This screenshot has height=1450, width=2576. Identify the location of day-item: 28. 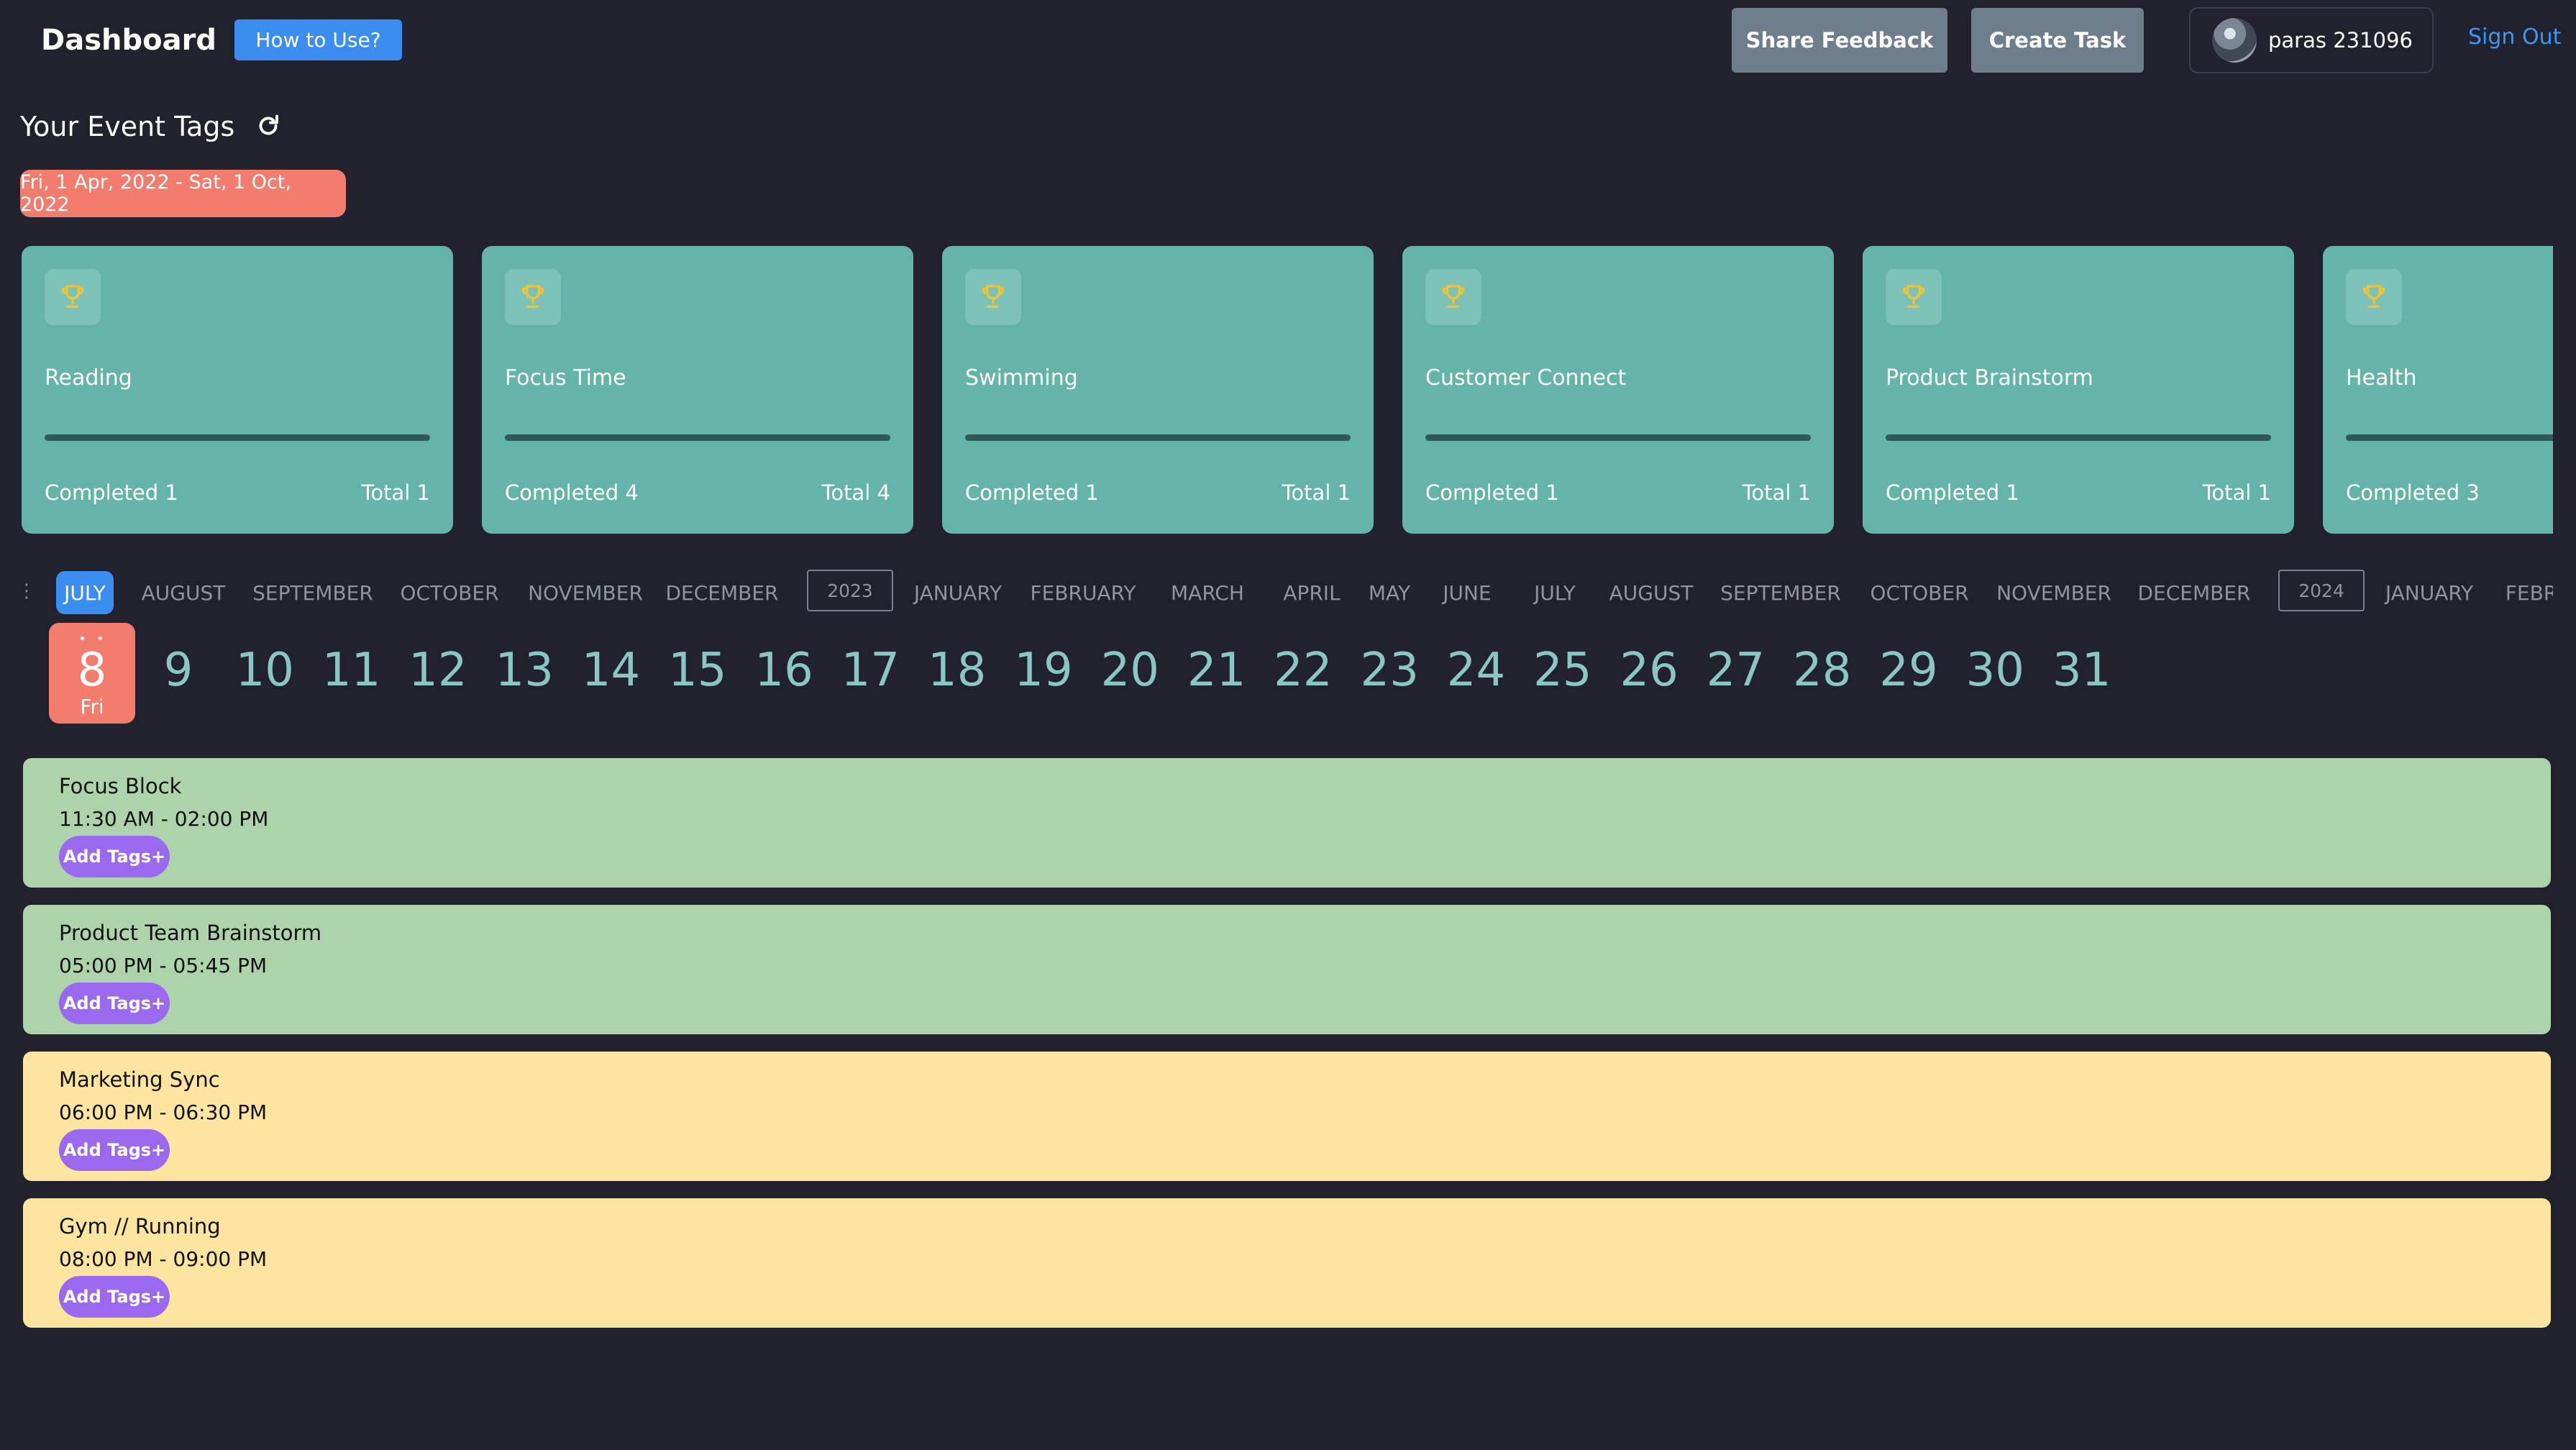
(1823, 670).